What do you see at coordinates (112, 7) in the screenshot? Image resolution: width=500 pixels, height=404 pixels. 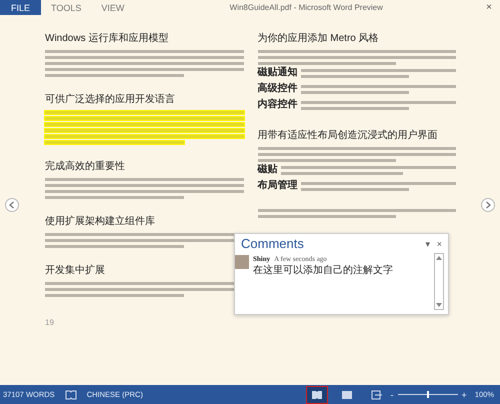 I see `menu-tab: VIEW` at bounding box center [112, 7].